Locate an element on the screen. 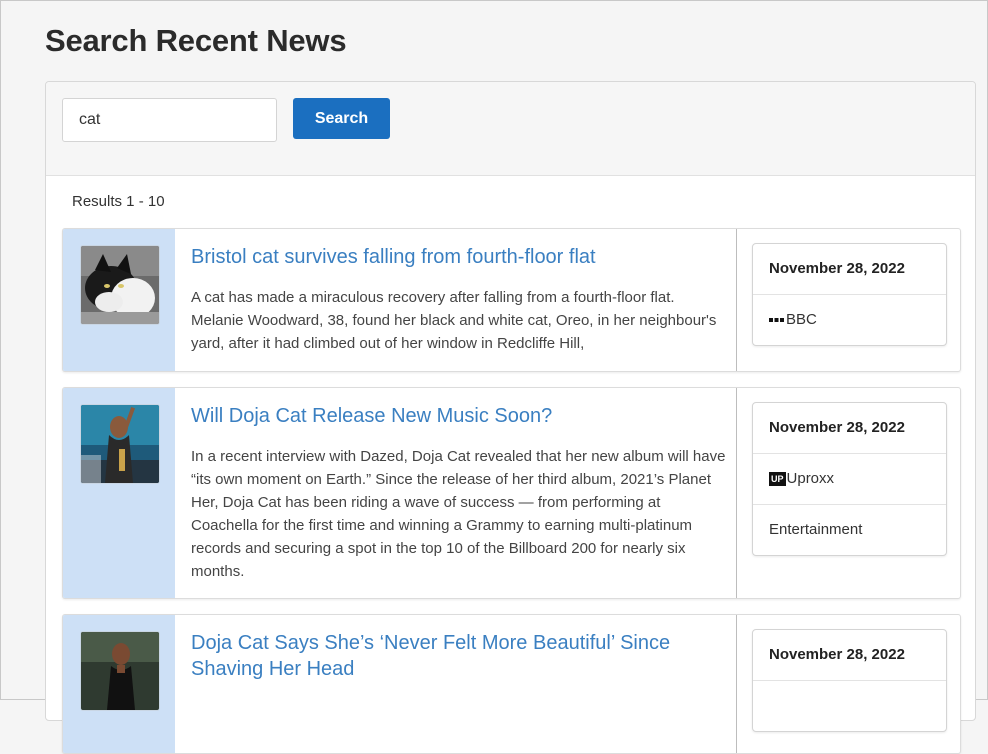  cat-photo-icon is located at coordinates (120, 285).